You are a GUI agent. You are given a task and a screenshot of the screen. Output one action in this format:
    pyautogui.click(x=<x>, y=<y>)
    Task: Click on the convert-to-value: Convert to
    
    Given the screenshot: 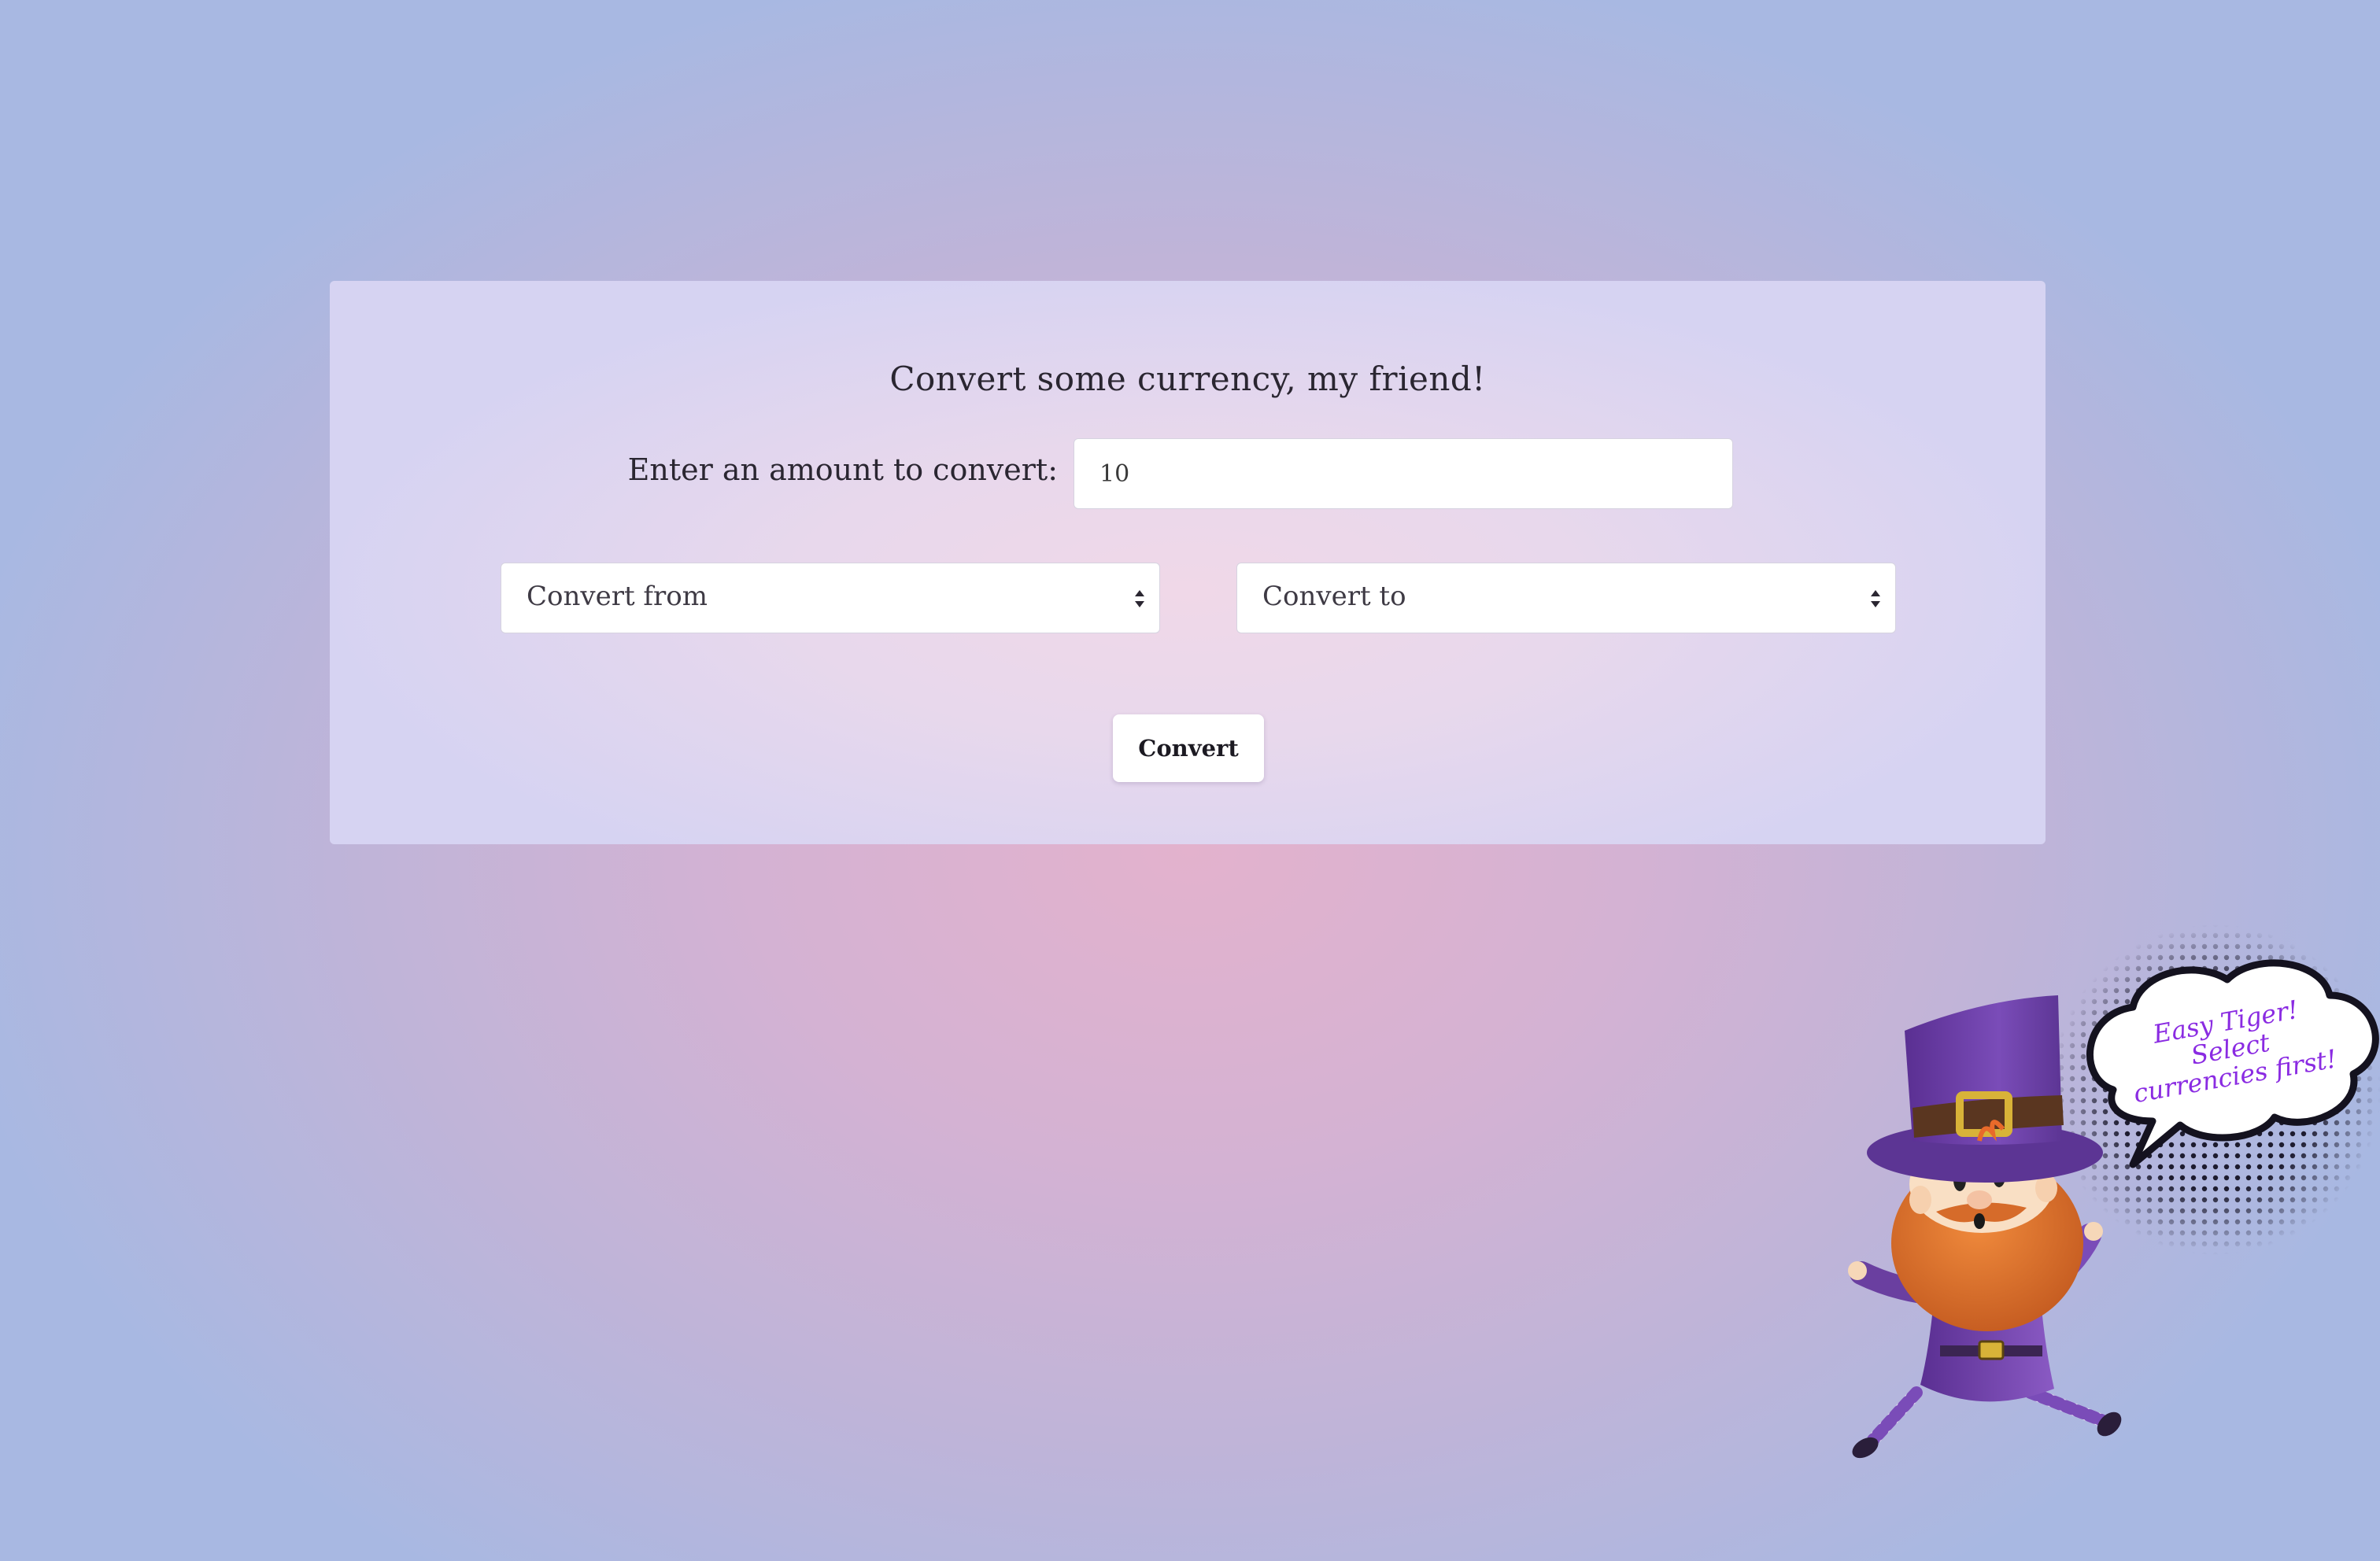 What is the action you would take?
    pyautogui.click(x=1334, y=596)
    